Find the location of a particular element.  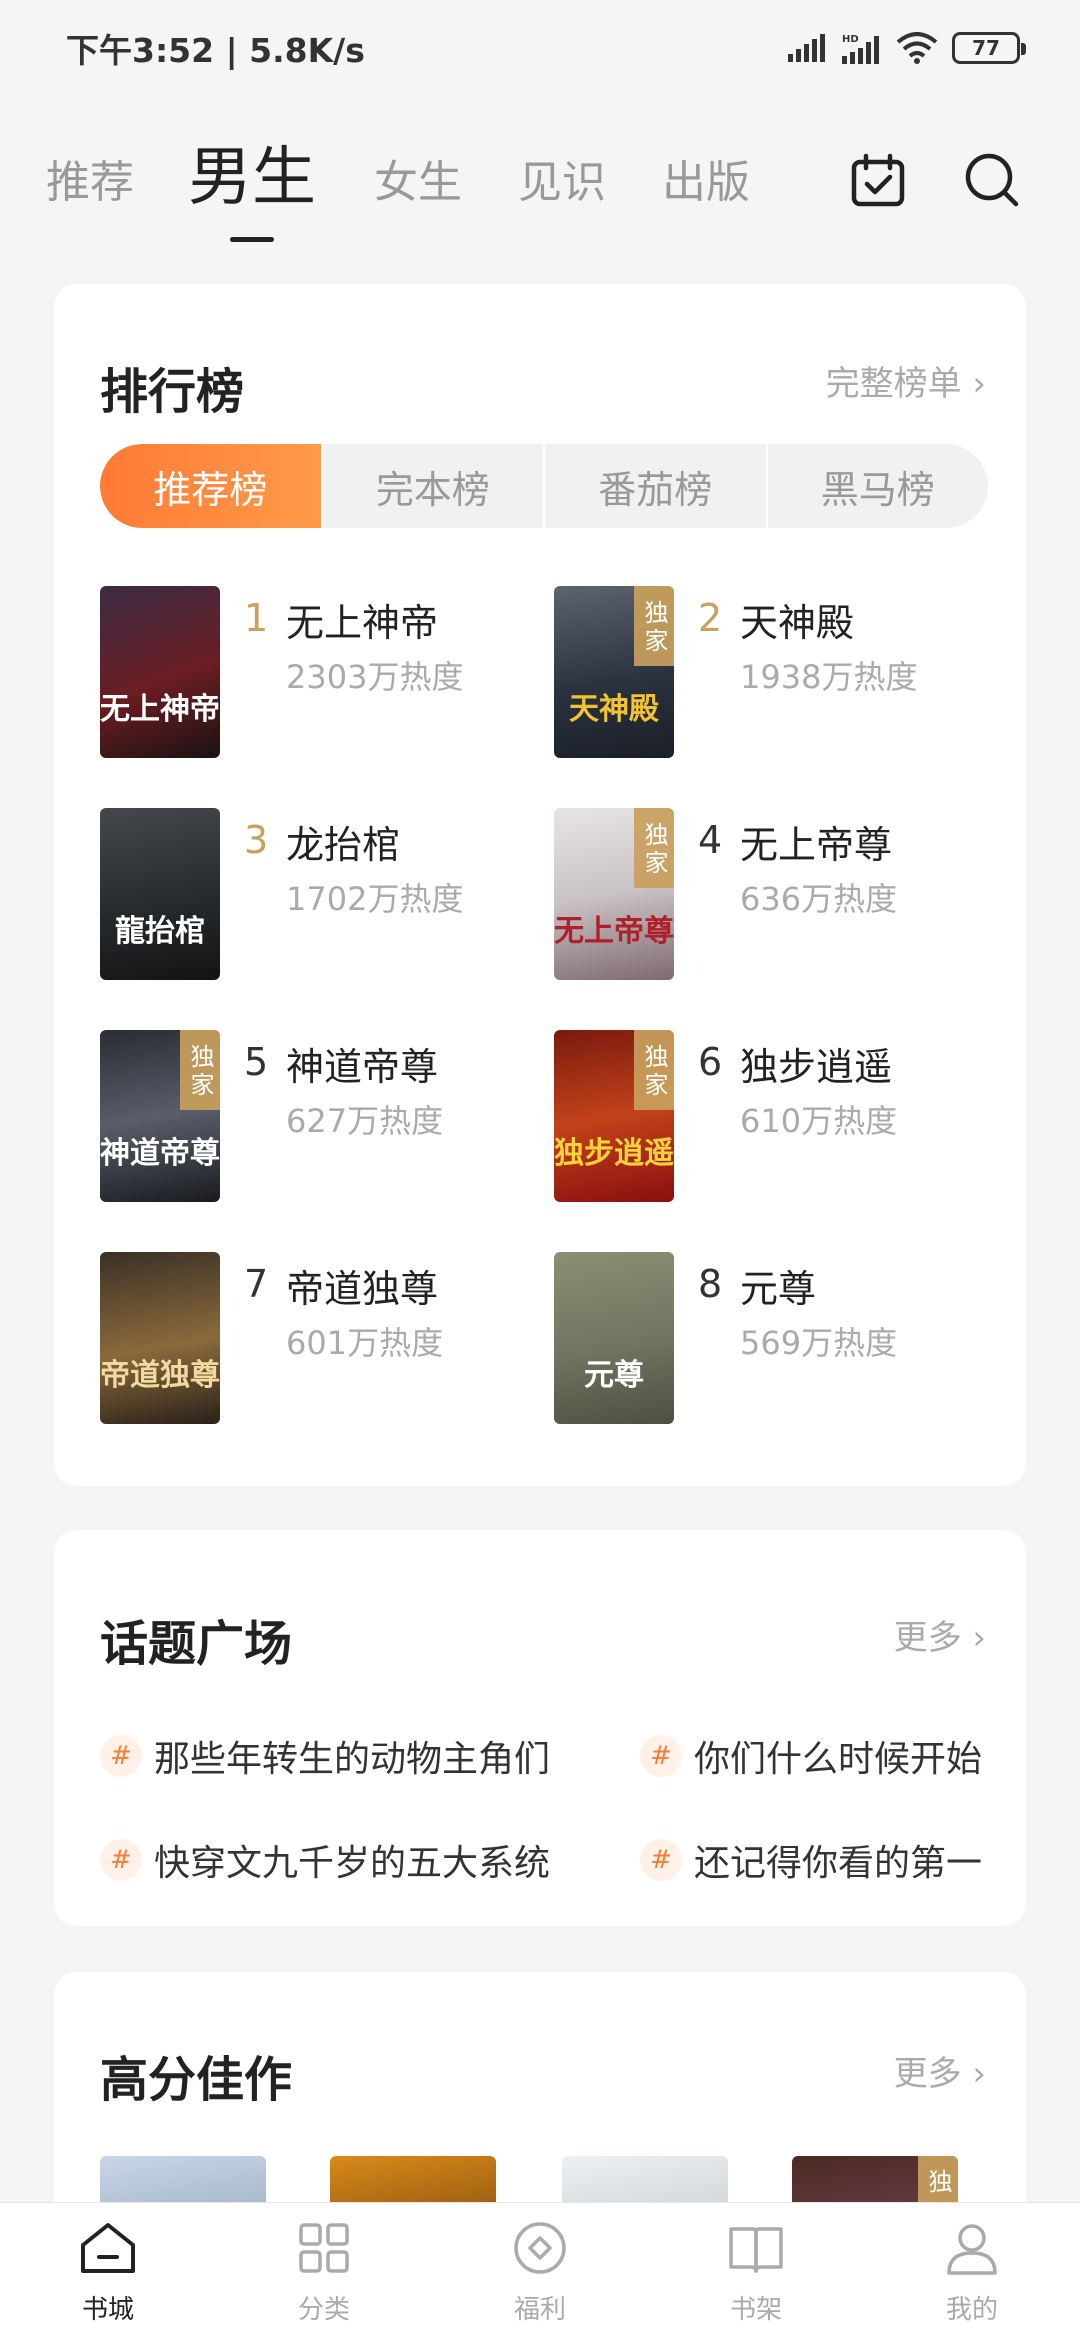

bottom-tab-bar: 书城 分类 福利 书架 我的 is located at coordinates (540, 2271).